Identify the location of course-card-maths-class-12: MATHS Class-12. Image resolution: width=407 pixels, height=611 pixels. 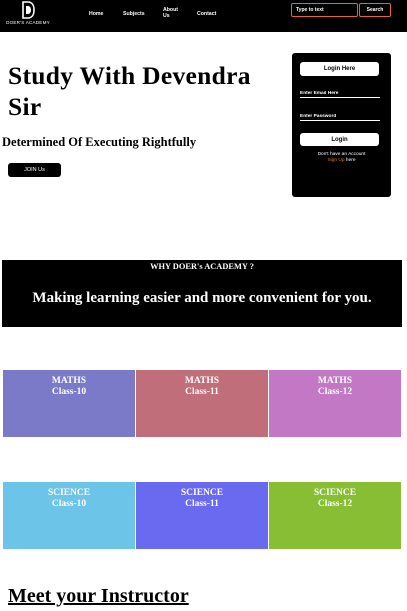
(335, 403).